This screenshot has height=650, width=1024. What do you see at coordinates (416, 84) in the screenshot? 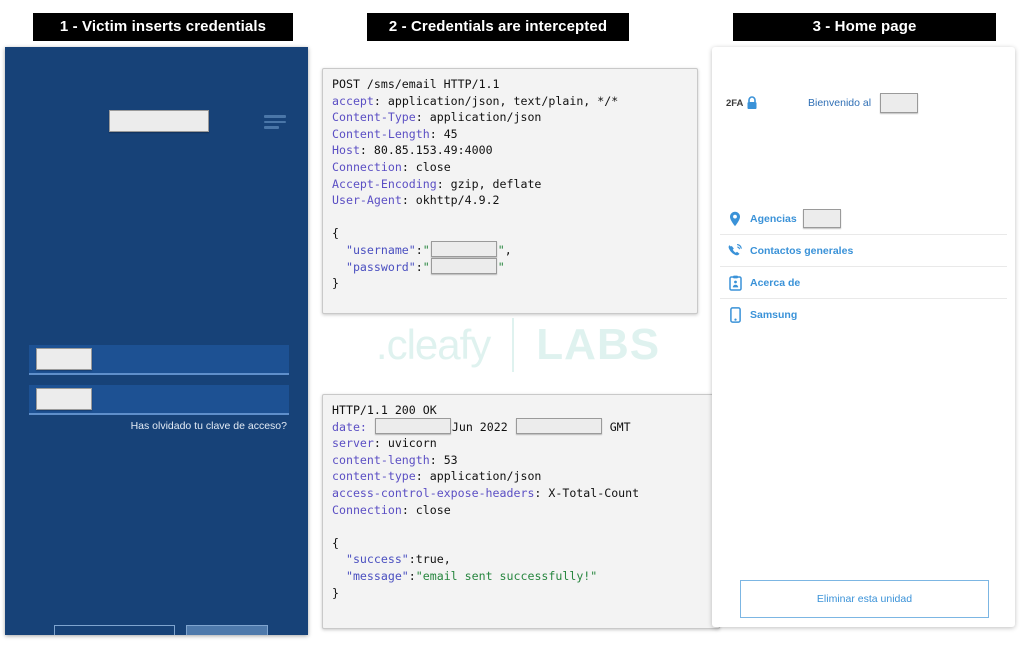
I see `request-line: POST /sms/email HTTP/1.1` at bounding box center [416, 84].